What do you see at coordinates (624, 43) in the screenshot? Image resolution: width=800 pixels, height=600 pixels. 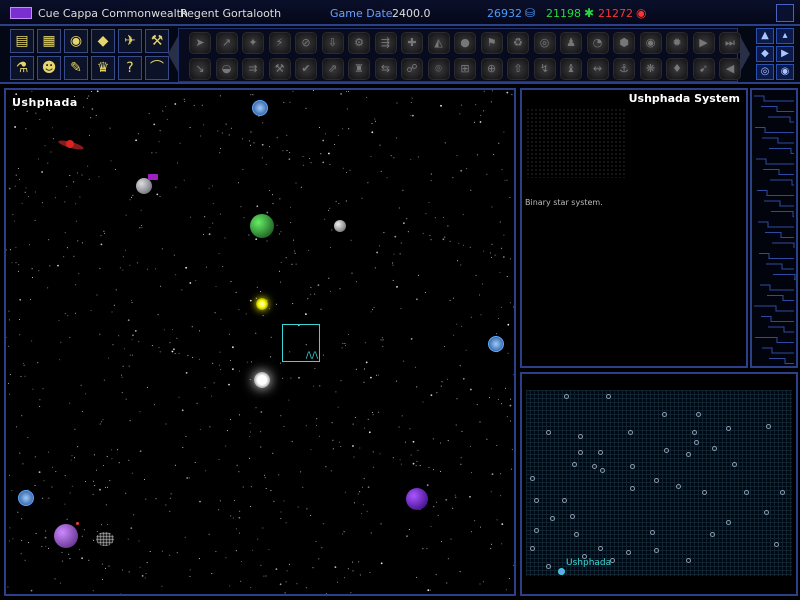 I see `command-icon: ⬢` at bounding box center [624, 43].